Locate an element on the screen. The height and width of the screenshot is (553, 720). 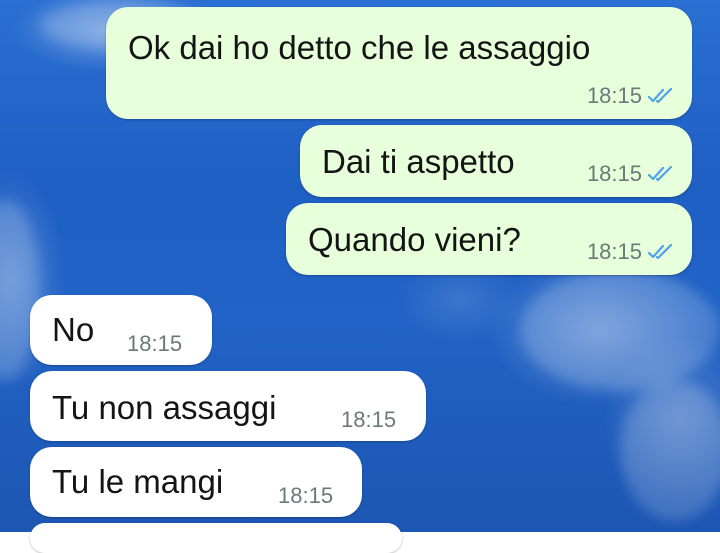
message-text: Tu non assaggi is located at coordinates (164, 407).